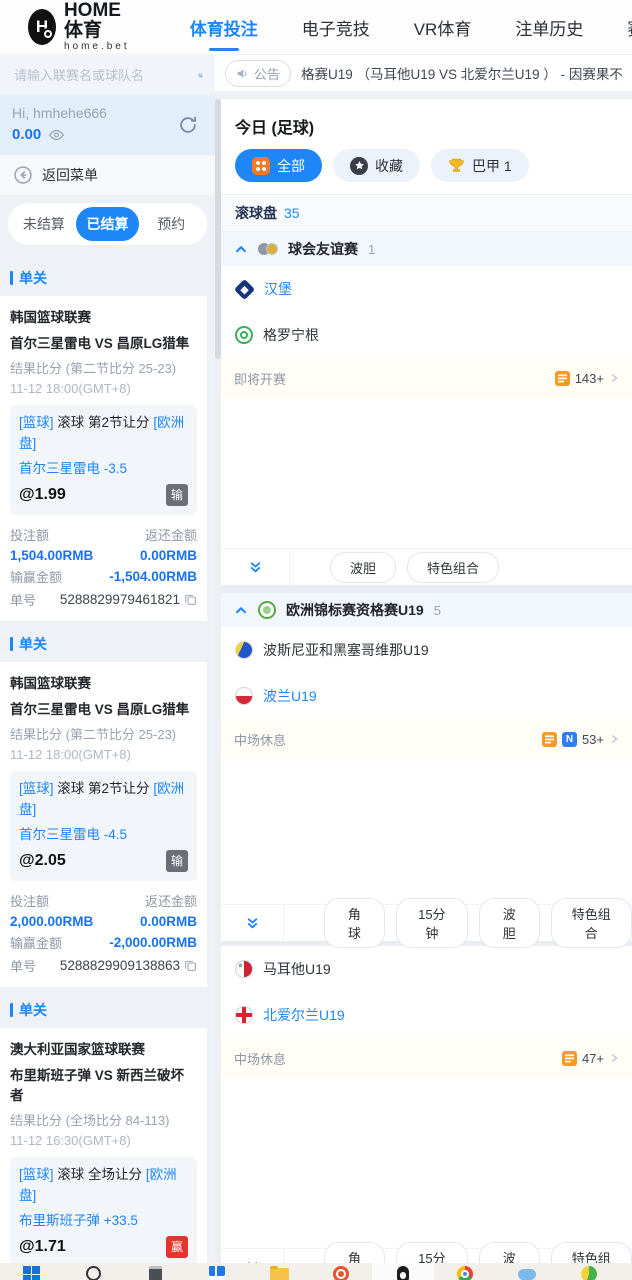  I want to click on refund-value: 0.00RMB, so click(168, 921).